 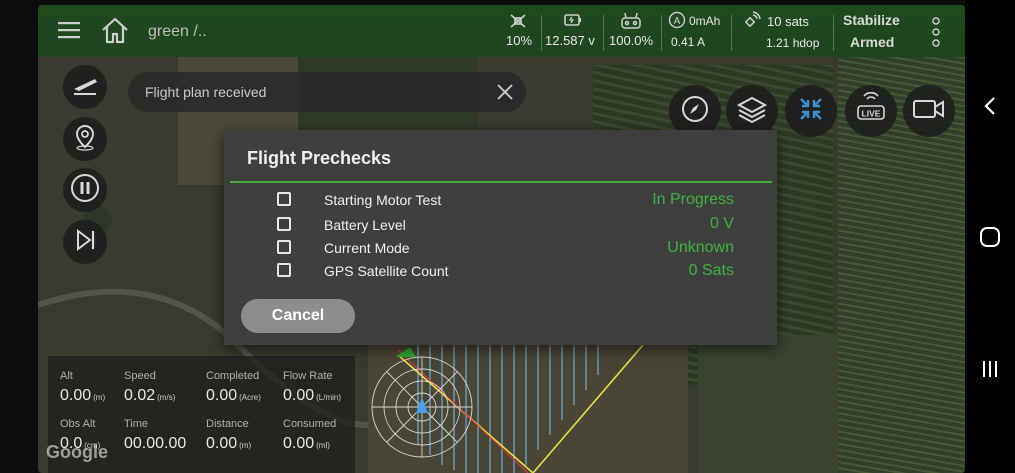 I want to click on svg-text: LIVE, so click(x=871, y=113).